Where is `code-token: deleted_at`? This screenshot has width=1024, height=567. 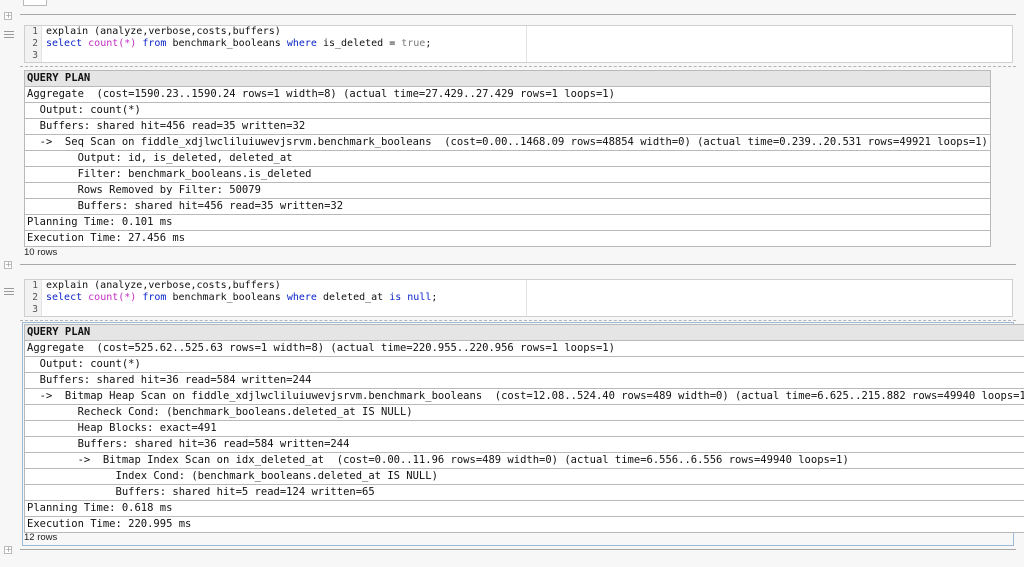
code-token: deleted_at is located at coordinates (353, 297).